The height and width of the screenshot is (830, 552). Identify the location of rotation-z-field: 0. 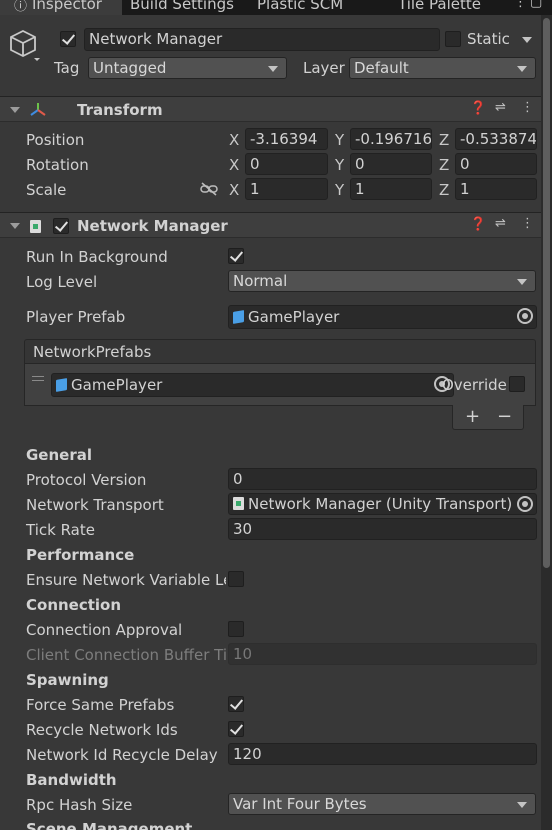
(496, 164).